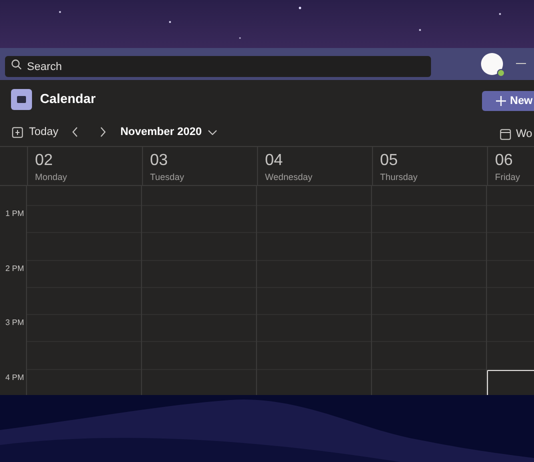 This screenshot has width=534, height=462. Describe the element at coordinates (212, 132) in the screenshot. I see `chevron-down-icon` at that location.